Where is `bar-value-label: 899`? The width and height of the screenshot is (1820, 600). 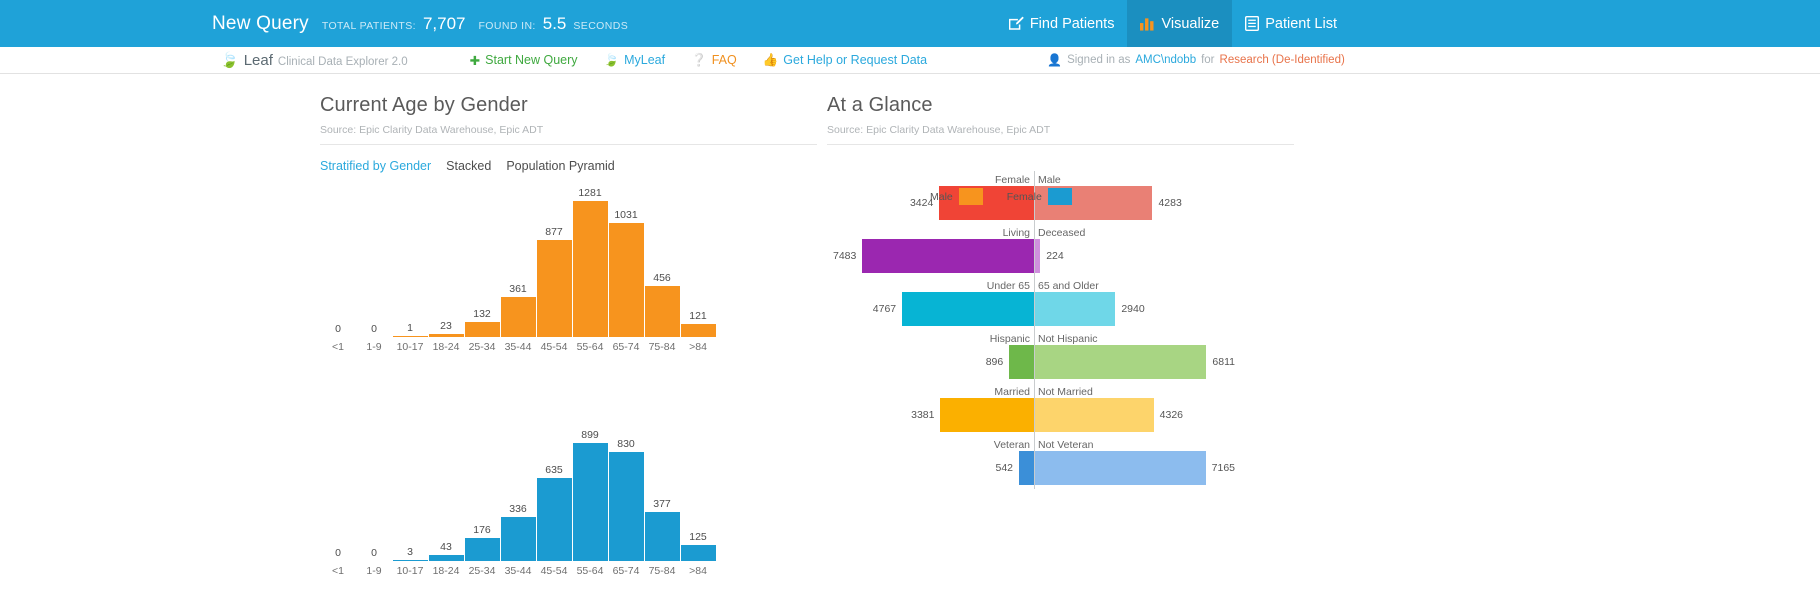
bar-value-label: 899 is located at coordinates (590, 435).